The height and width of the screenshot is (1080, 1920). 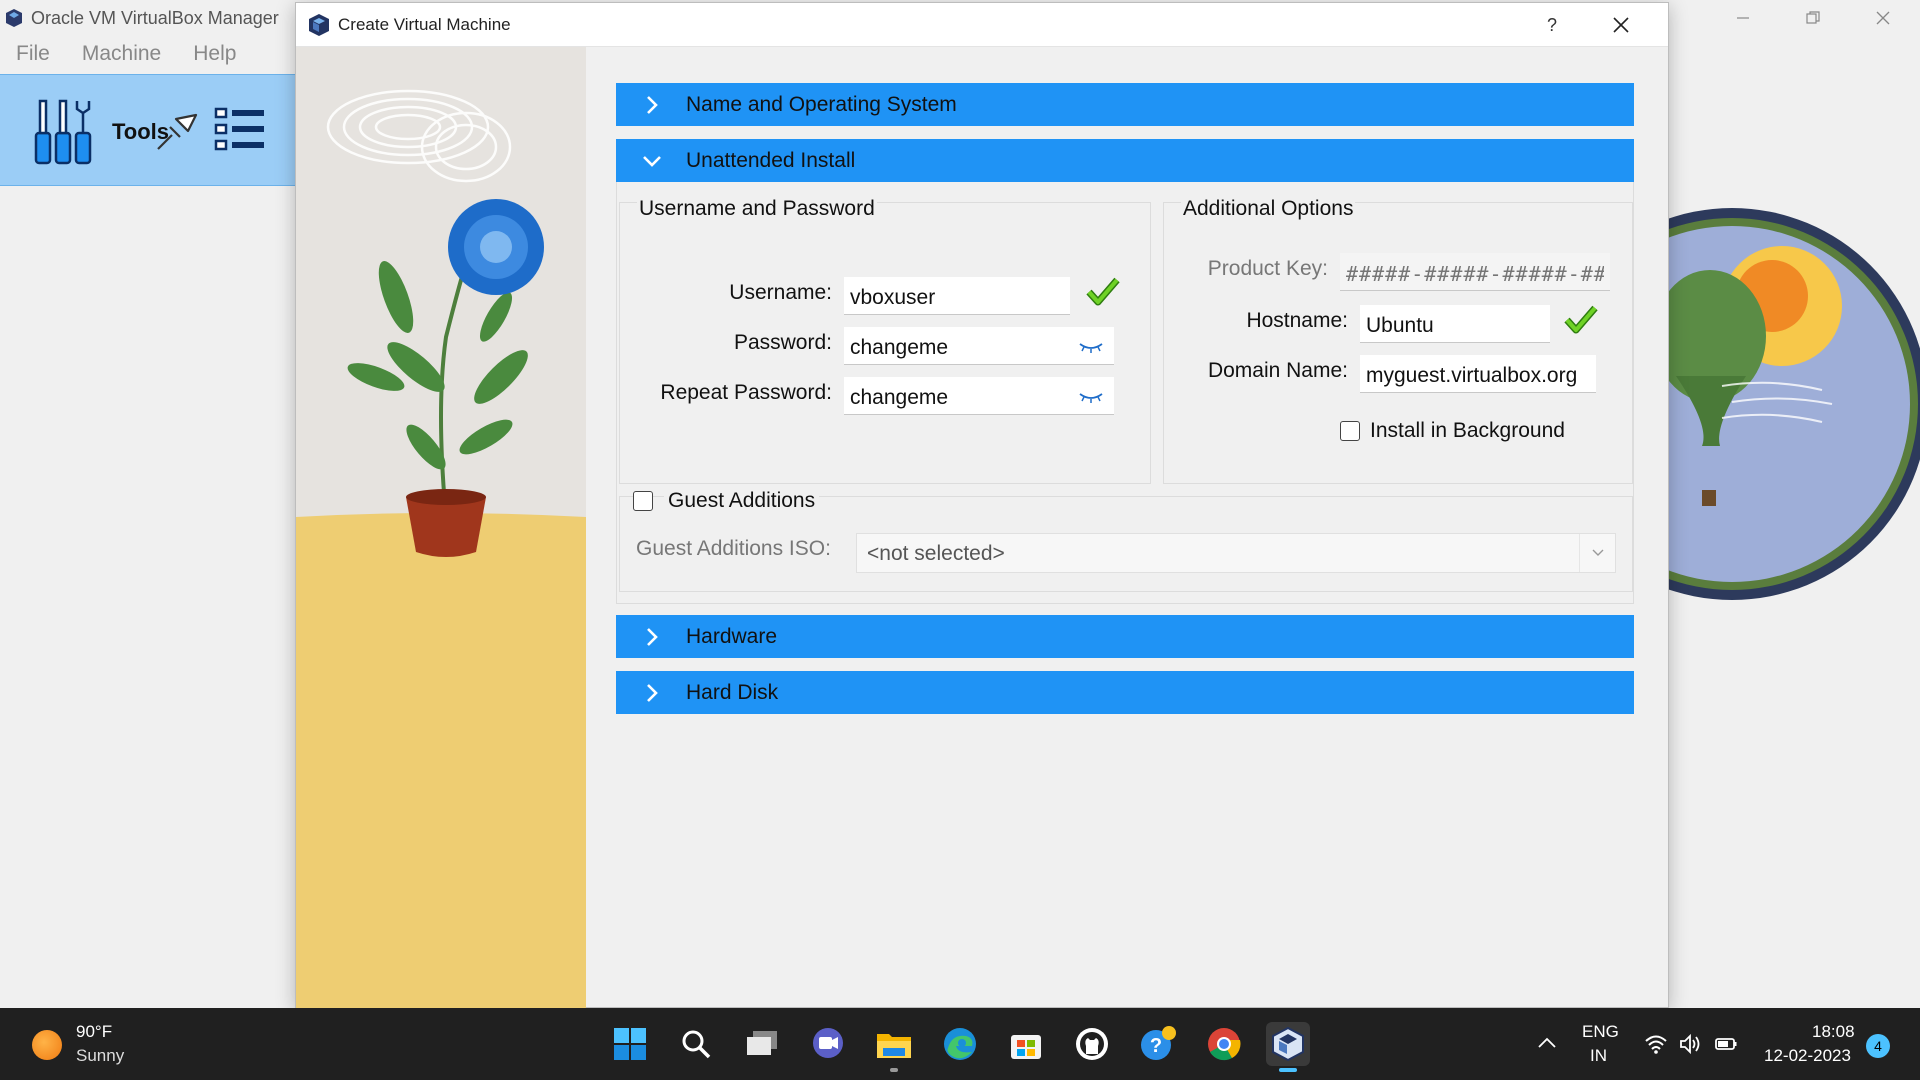 What do you see at coordinates (1467, 431) in the screenshot?
I see `install-background-label: Install in Background` at bounding box center [1467, 431].